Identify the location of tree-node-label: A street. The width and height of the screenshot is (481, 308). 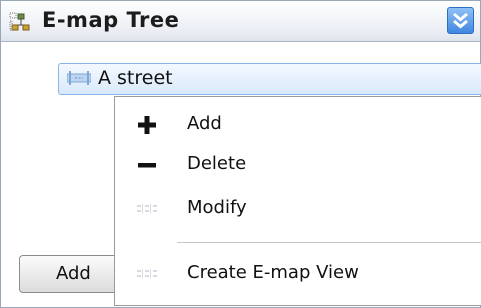
(135, 78).